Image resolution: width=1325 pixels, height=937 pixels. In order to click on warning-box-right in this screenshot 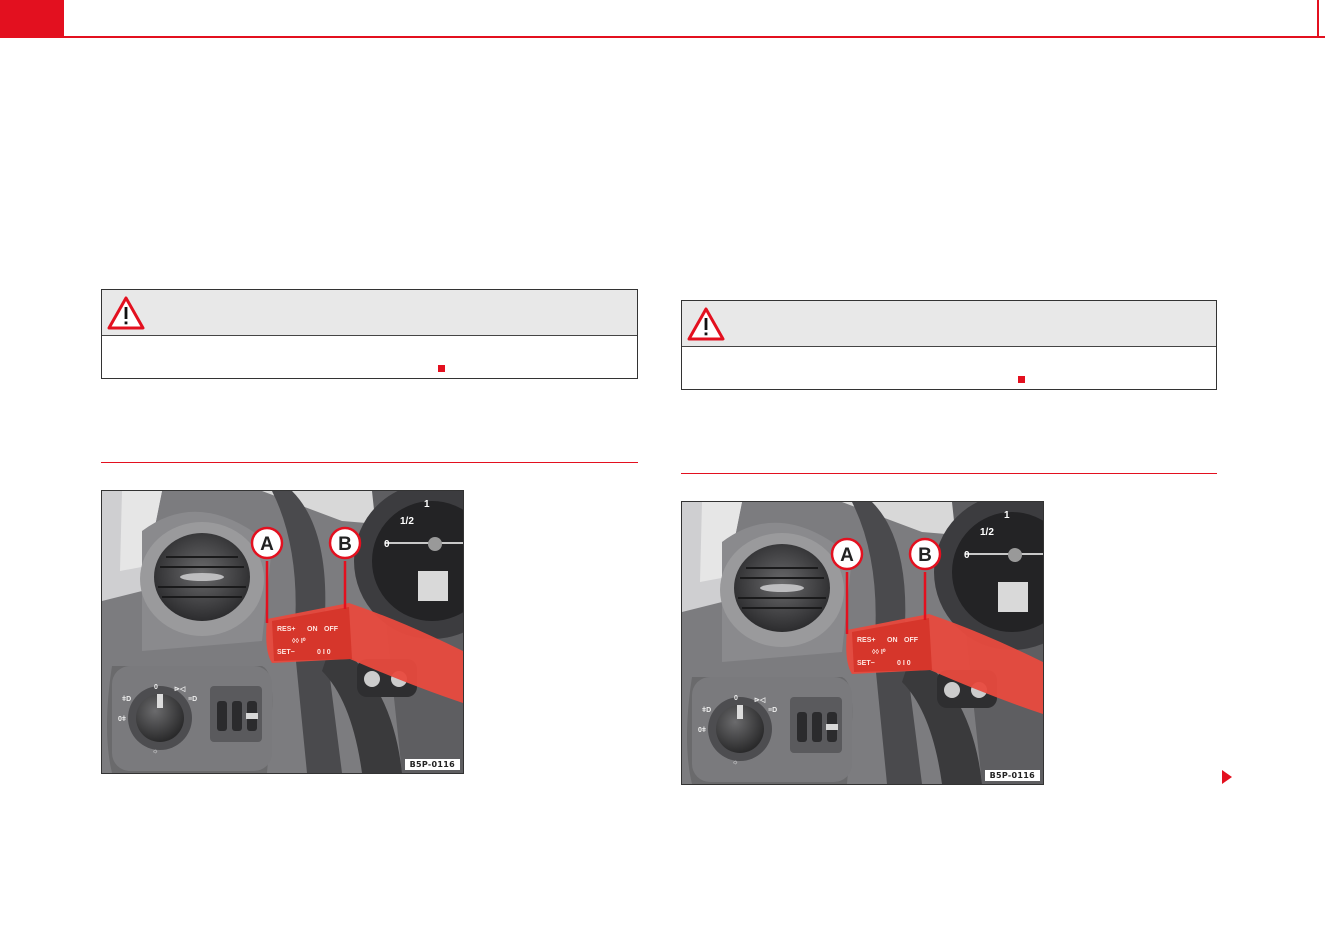, I will do `click(949, 345)`.